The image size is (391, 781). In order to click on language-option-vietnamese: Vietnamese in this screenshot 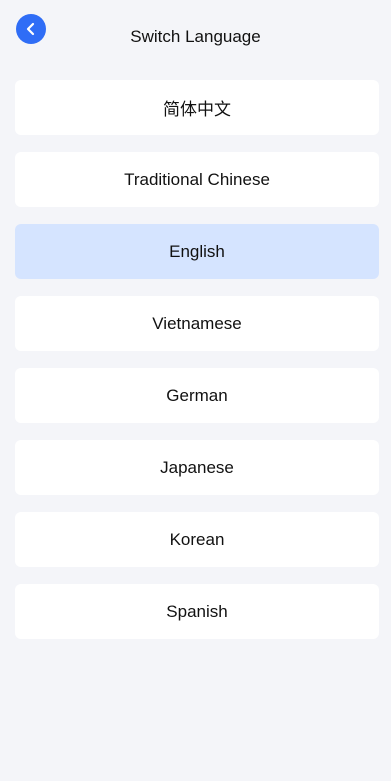, I will do `click(197, 323)`.